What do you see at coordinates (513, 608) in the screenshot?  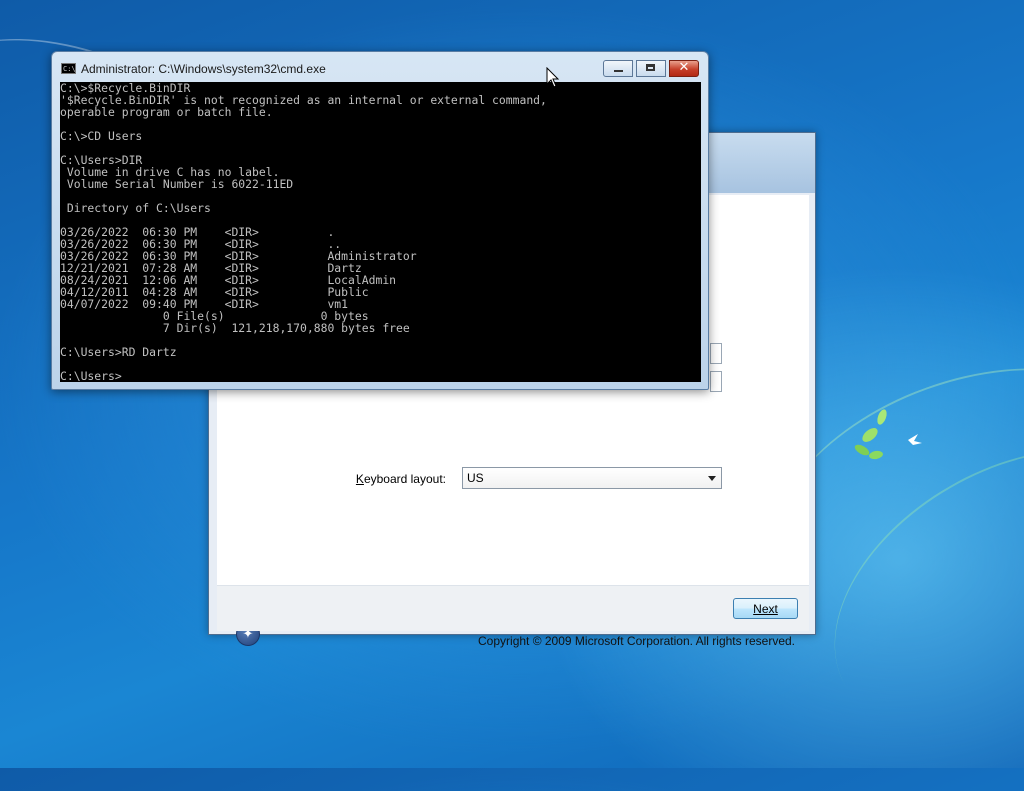 I see `setup-footer` at bounding box center [513, 608].